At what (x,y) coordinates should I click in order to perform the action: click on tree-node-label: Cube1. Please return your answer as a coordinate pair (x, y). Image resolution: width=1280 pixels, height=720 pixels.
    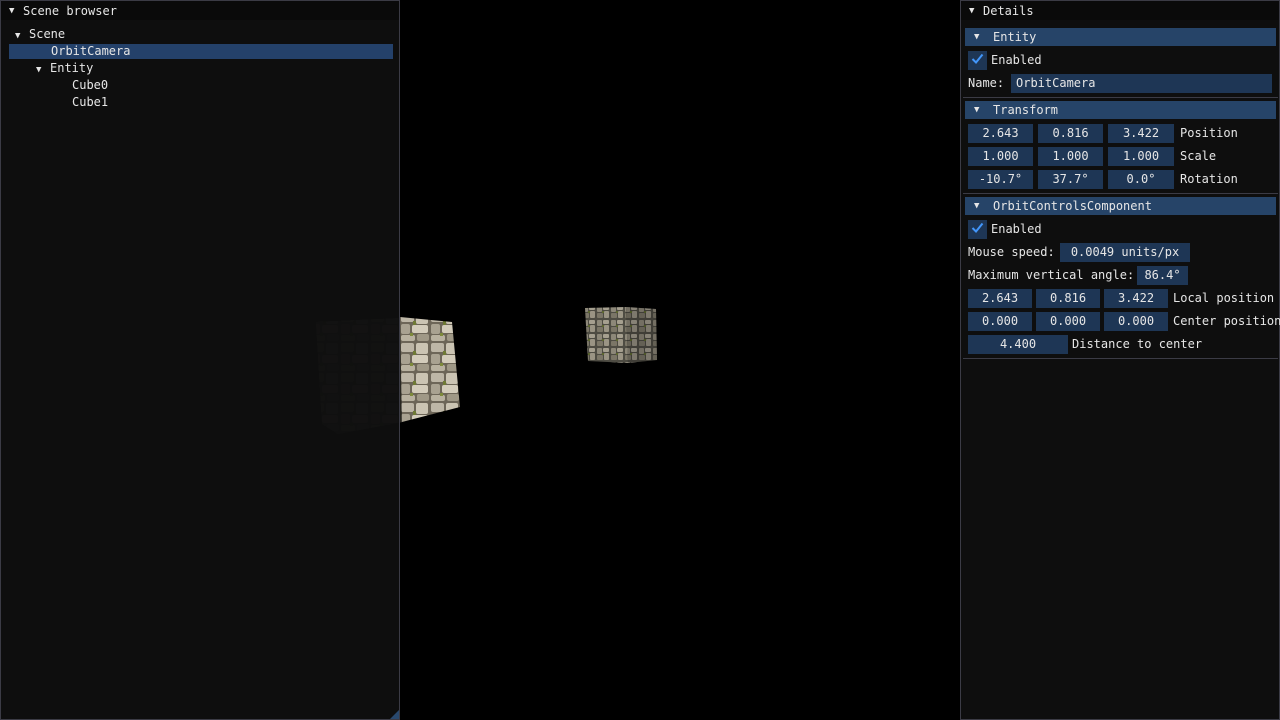
    Looking at the image, I should click on (90, 102).